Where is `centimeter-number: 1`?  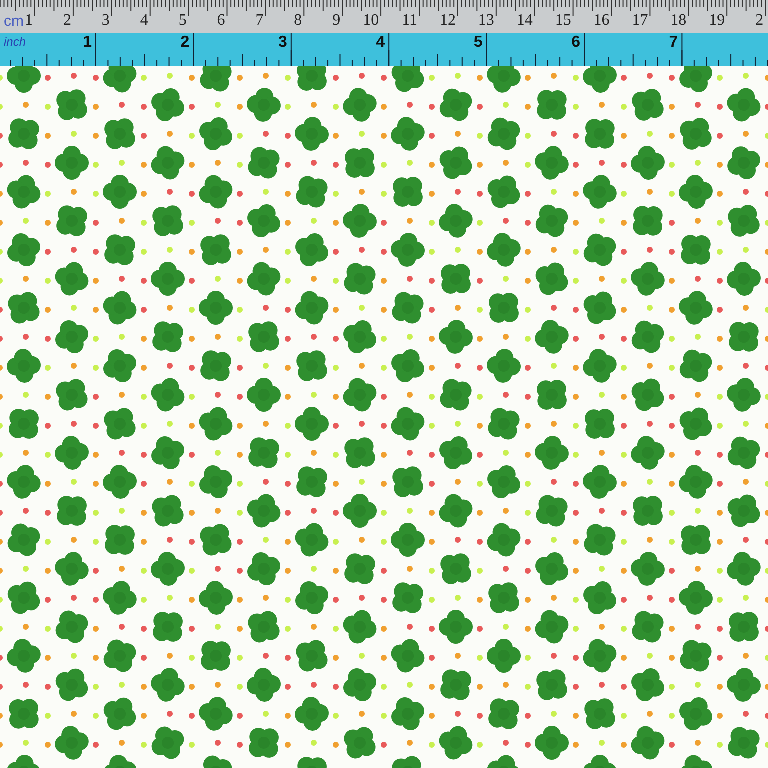
centimeter-number: 1 is located at coordinates (29, 21).